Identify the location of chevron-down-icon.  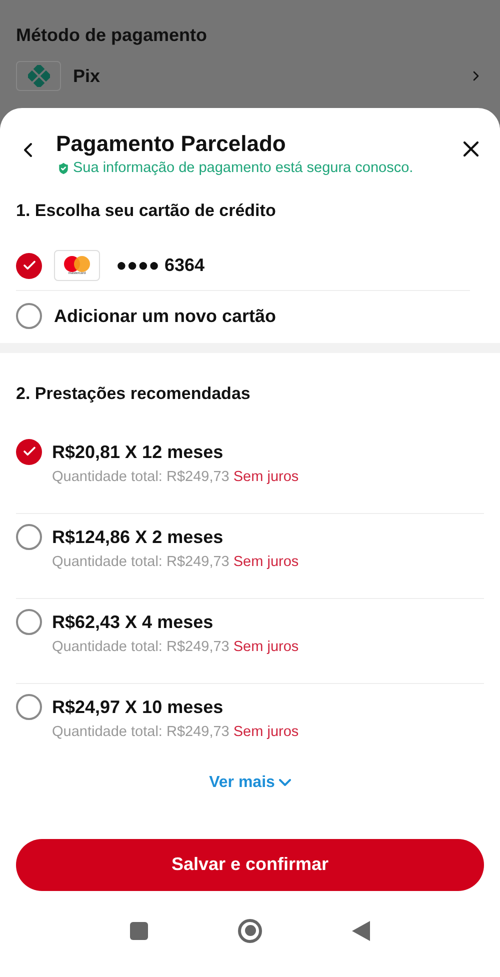
(284, 782).